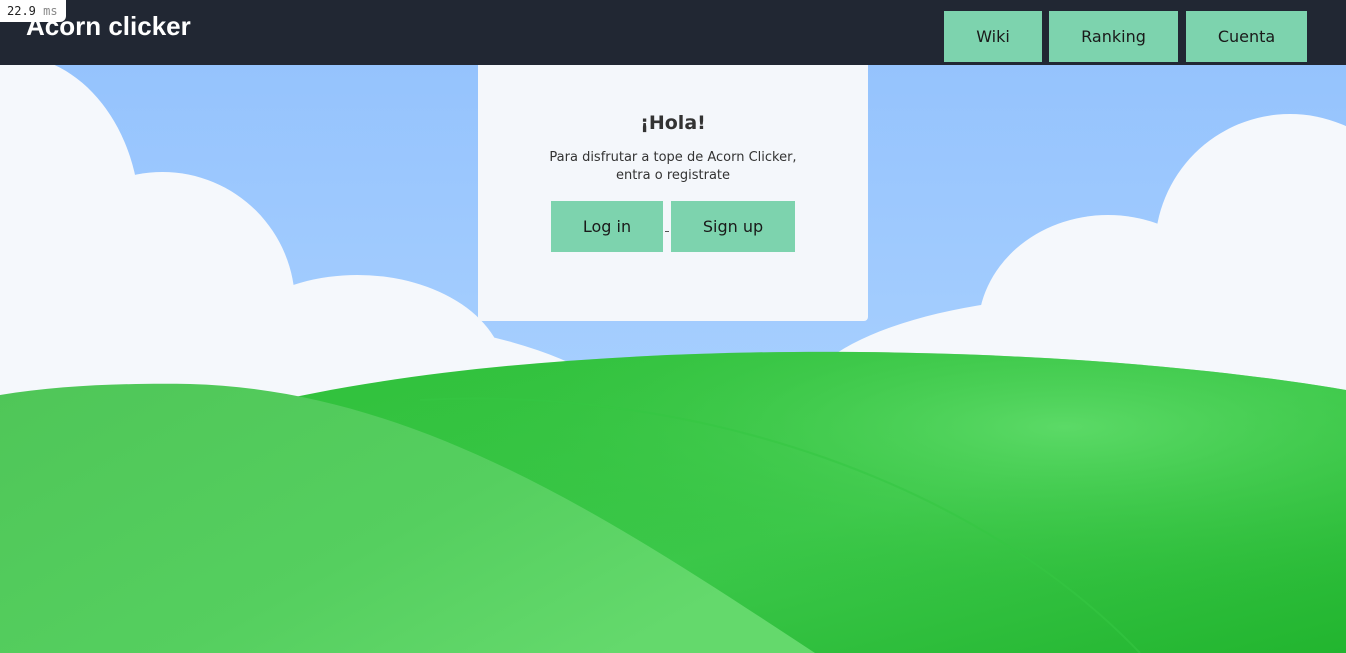 The height and width of the screenshot is (653, 1346). What do you see at coordinates (993, 36) in the screenshot?
I see `nav-wiki-button: Wiki` at bounding box center [993, 36].